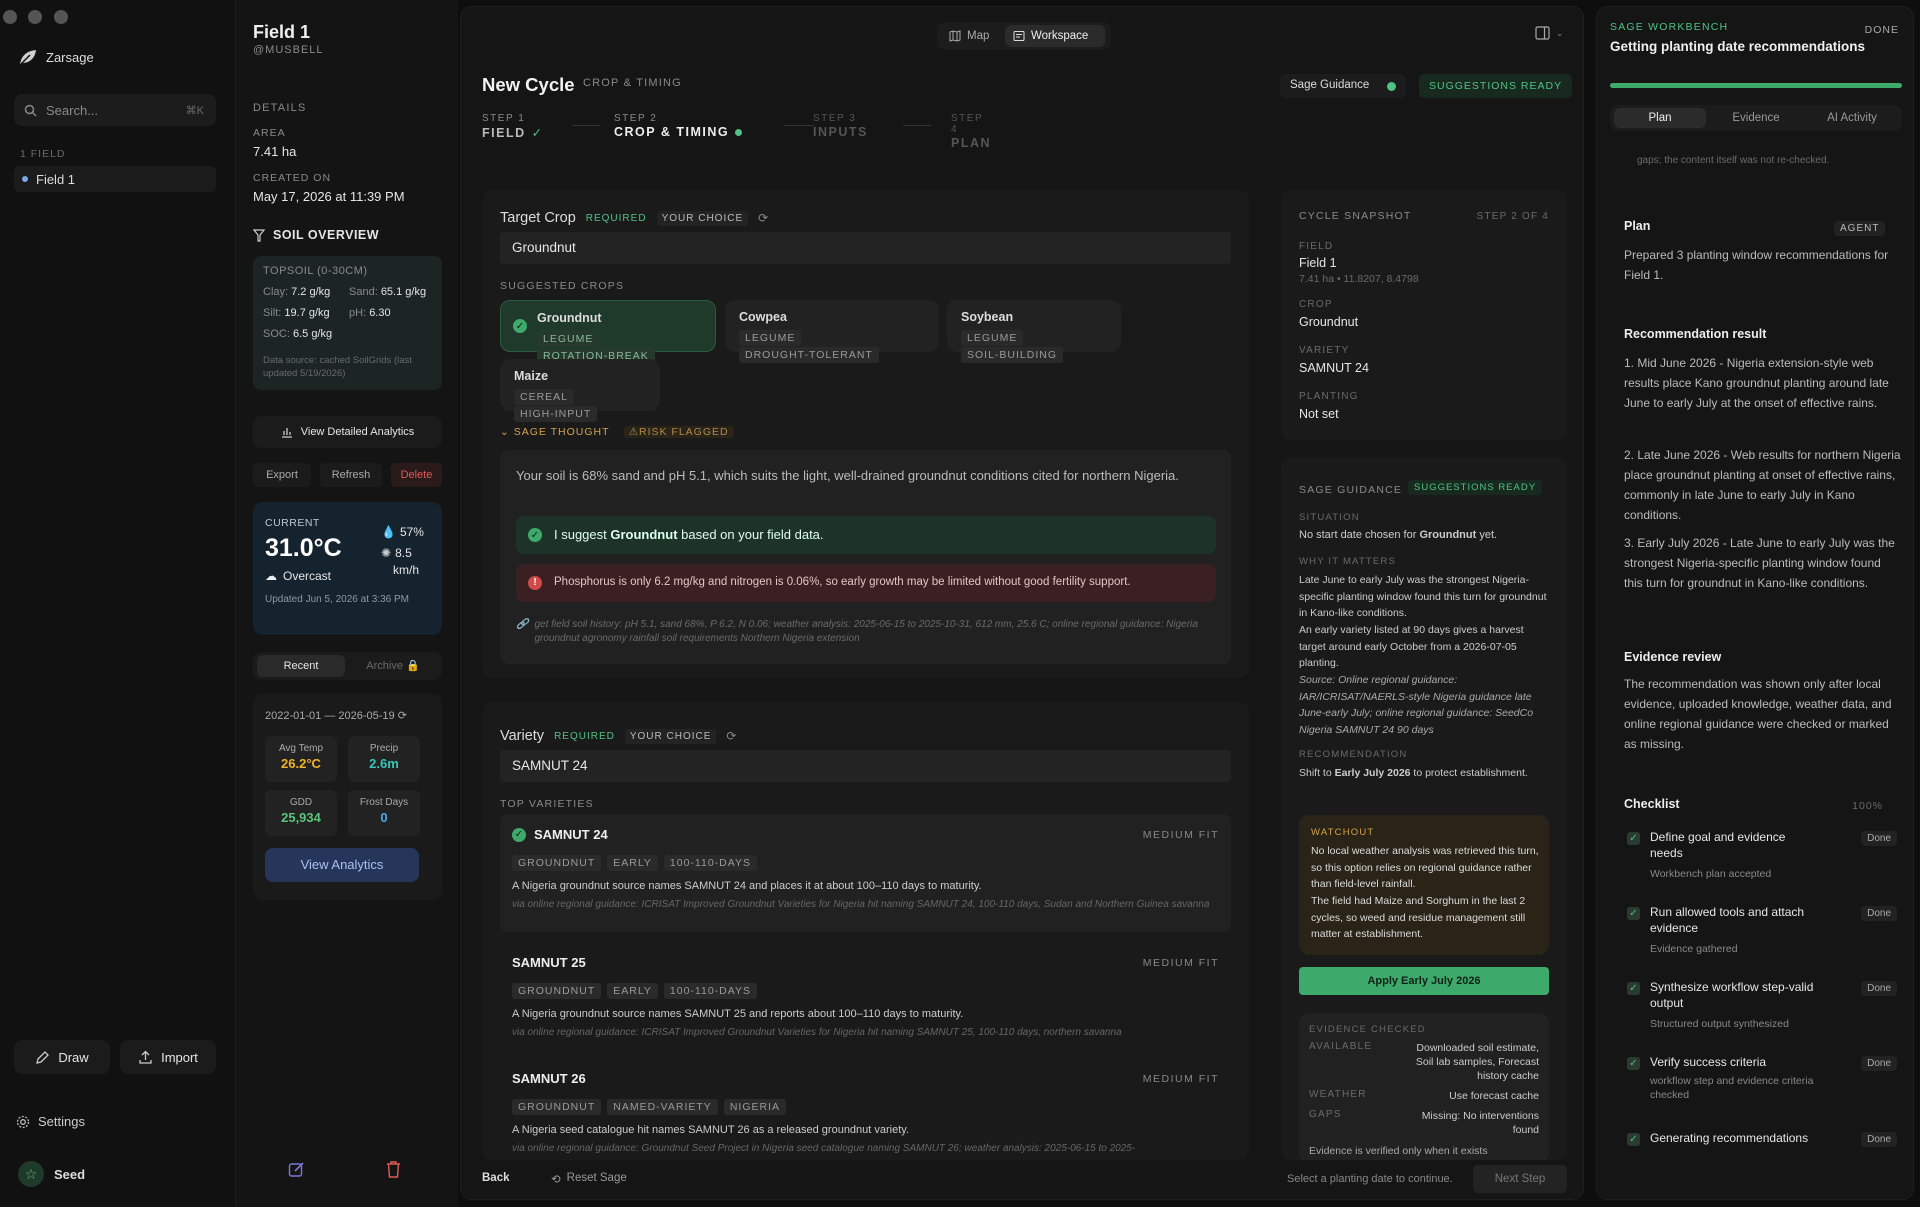 This screenshot has height=1207, width=1920. I want to click on variety-fit: MEDIUM FIT, so click(1180, 835).